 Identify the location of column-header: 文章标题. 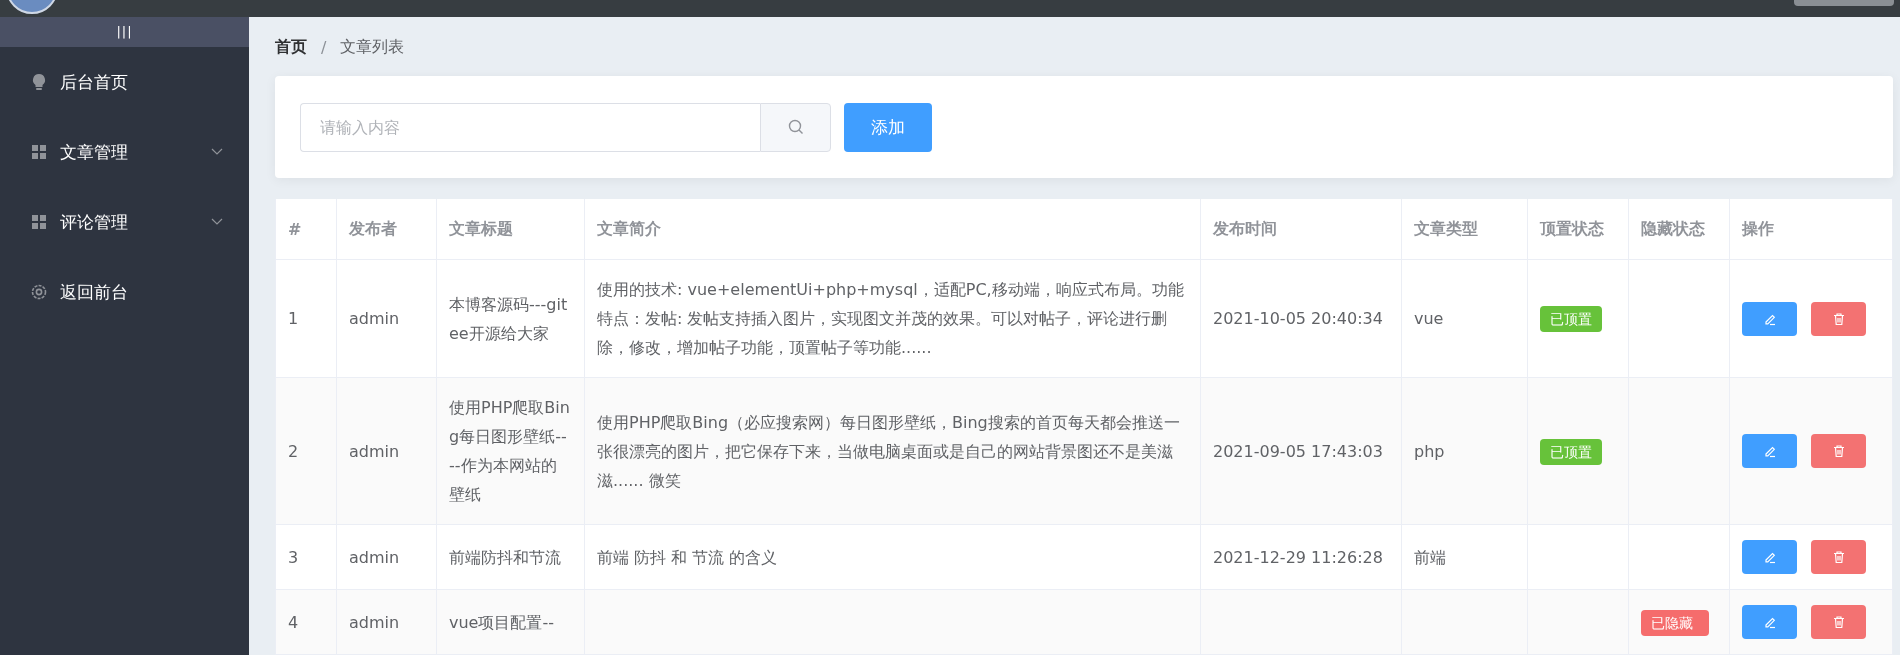
(510, 229).